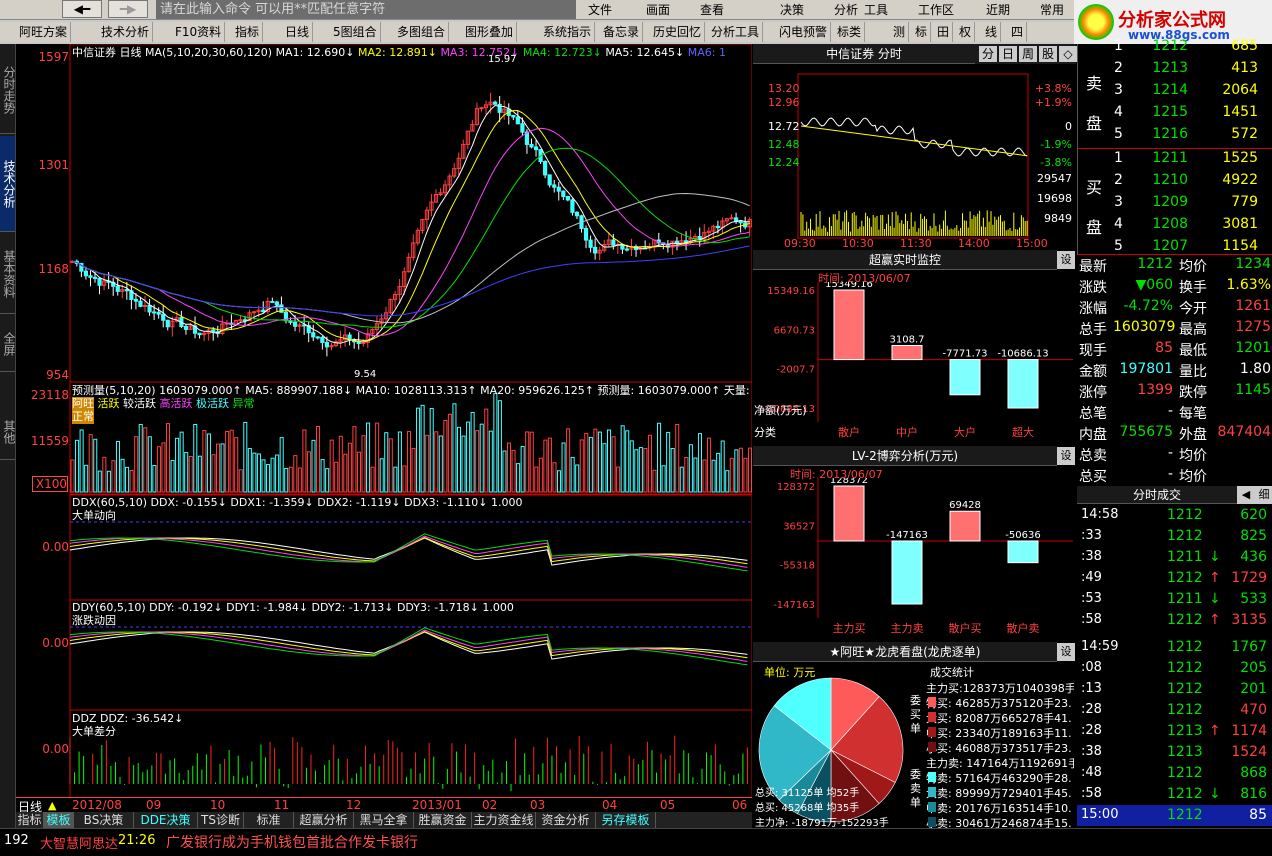 This screenshot has height=856, width=1272. Describe the element at coordinates (1048, 54) in the screenshot. I see `intraday-tab: 股` at that location.